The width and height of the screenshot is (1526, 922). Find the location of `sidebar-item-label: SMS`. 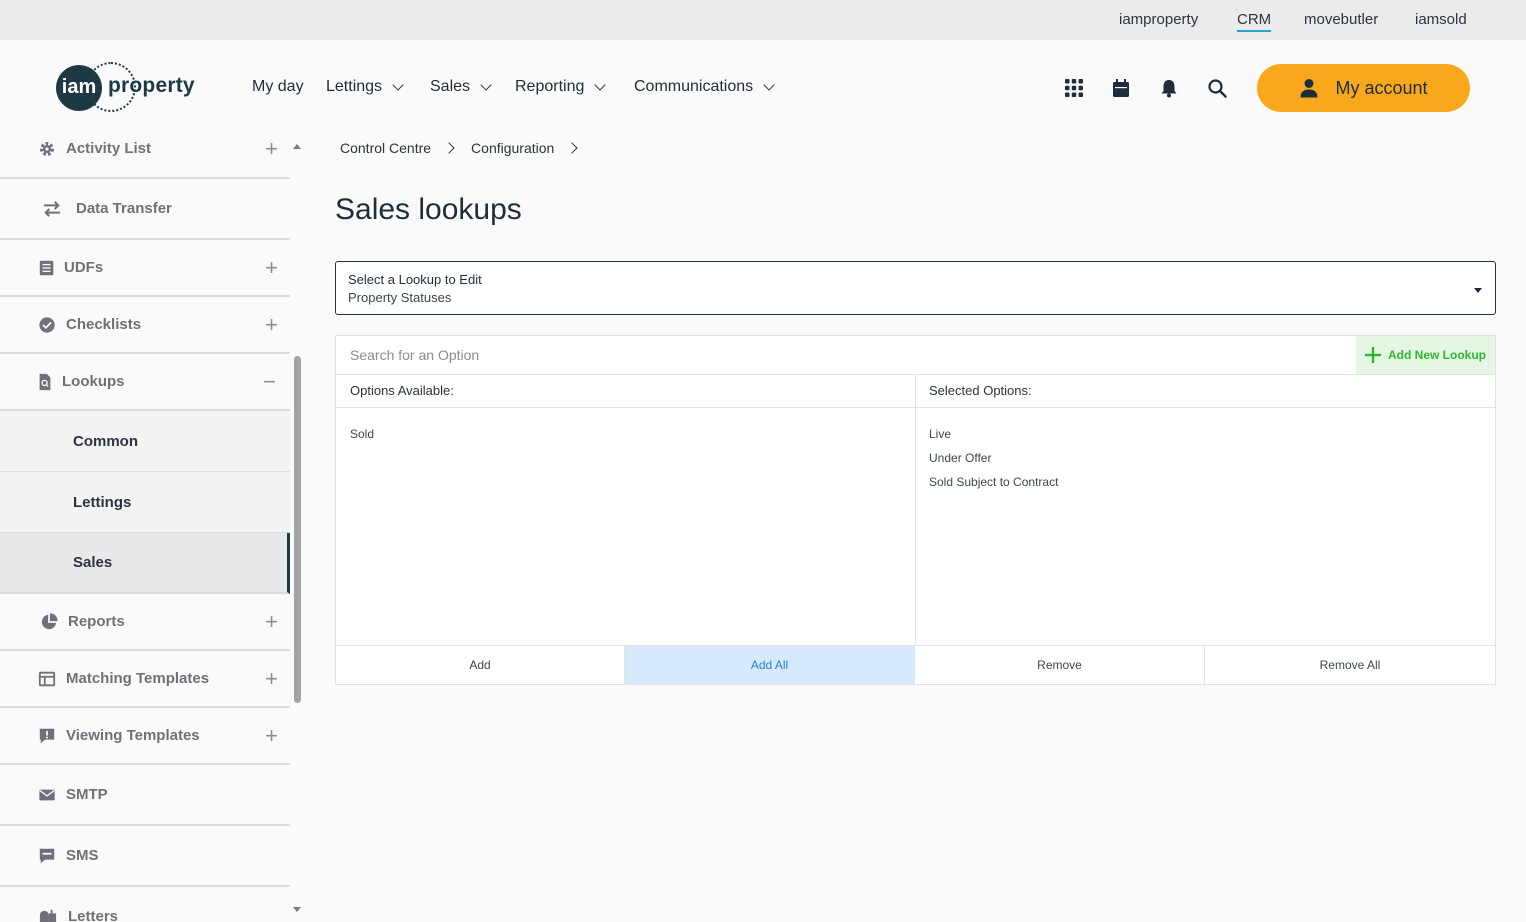

sidebar-item-label: SMS is located at coordinates (82, 855).